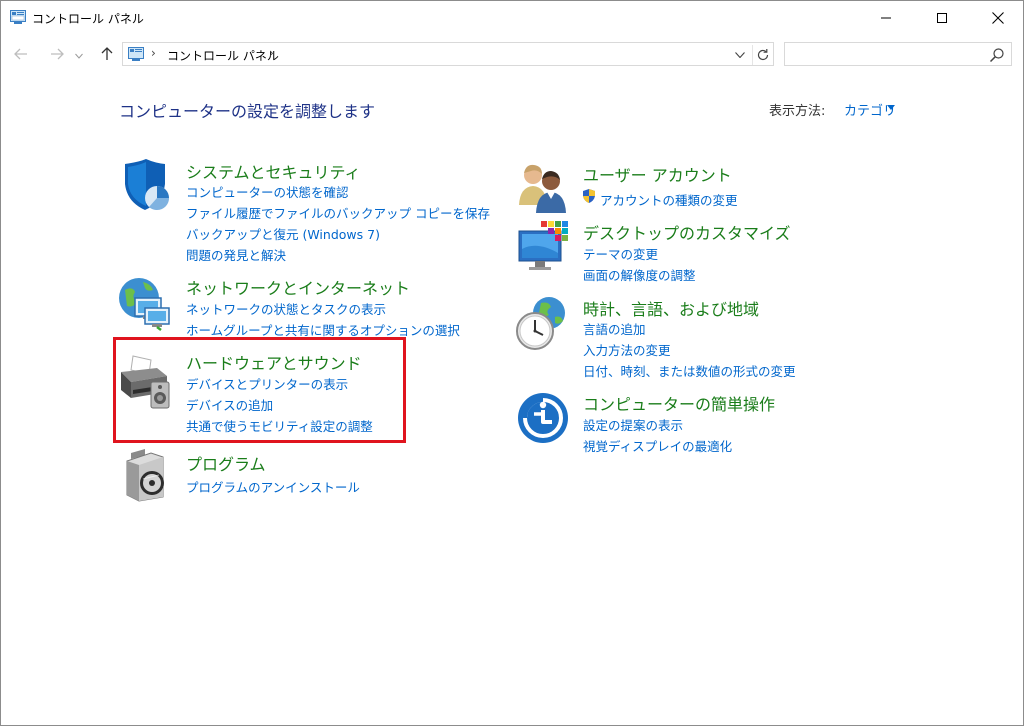  What do you see at coordinates (545, 189) in the screenshot?
I see `users-icon` at bounding box center [545, 189].